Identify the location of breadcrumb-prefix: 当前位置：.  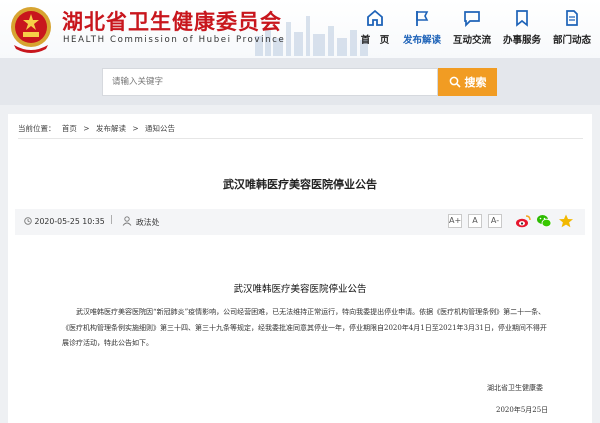
(37, 128).